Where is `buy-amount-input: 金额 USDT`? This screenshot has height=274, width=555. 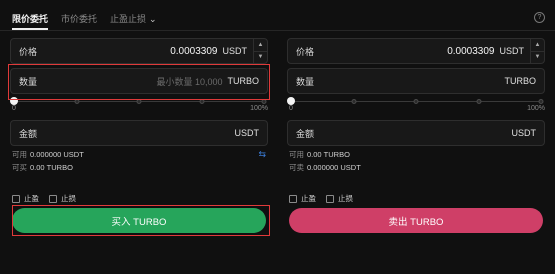
buy-amount-input: 金额 USDT is located at coordinates (139, 133).